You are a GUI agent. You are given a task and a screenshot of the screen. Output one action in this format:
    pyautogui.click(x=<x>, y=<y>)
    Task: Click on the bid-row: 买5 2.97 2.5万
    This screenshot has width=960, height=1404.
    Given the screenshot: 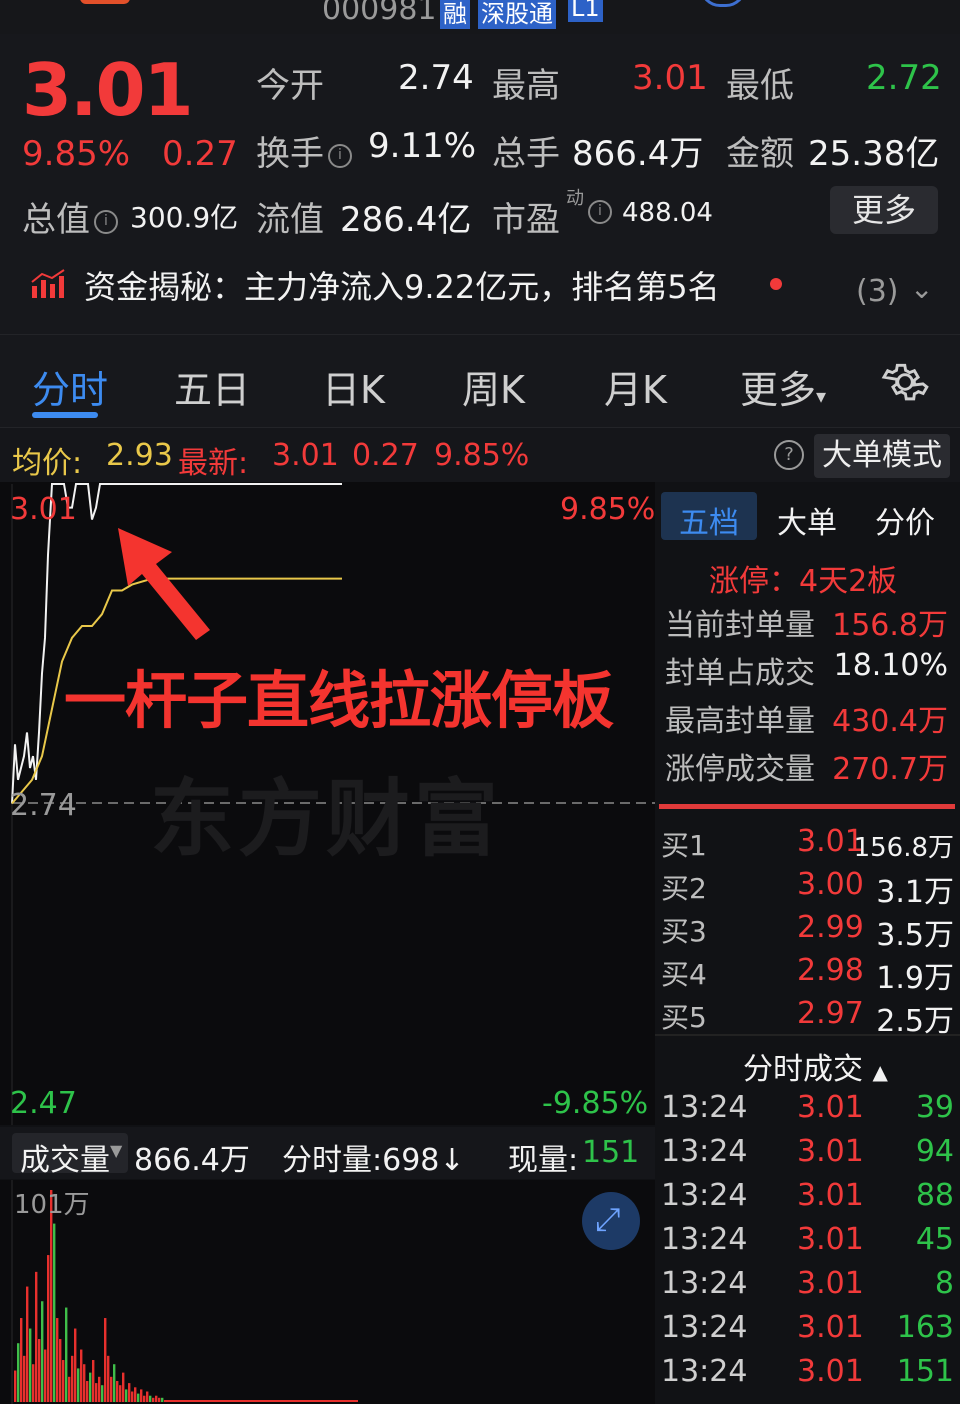 What is the action you would take?
    pyautogui.click(x=807, y=1017)
    